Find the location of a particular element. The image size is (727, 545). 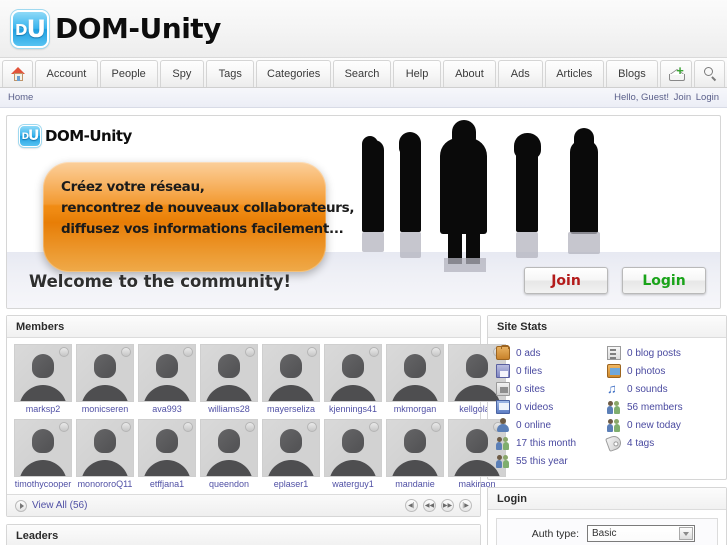

stat-blog-posts: 0 blog posts is located at coordinates (662, 353).